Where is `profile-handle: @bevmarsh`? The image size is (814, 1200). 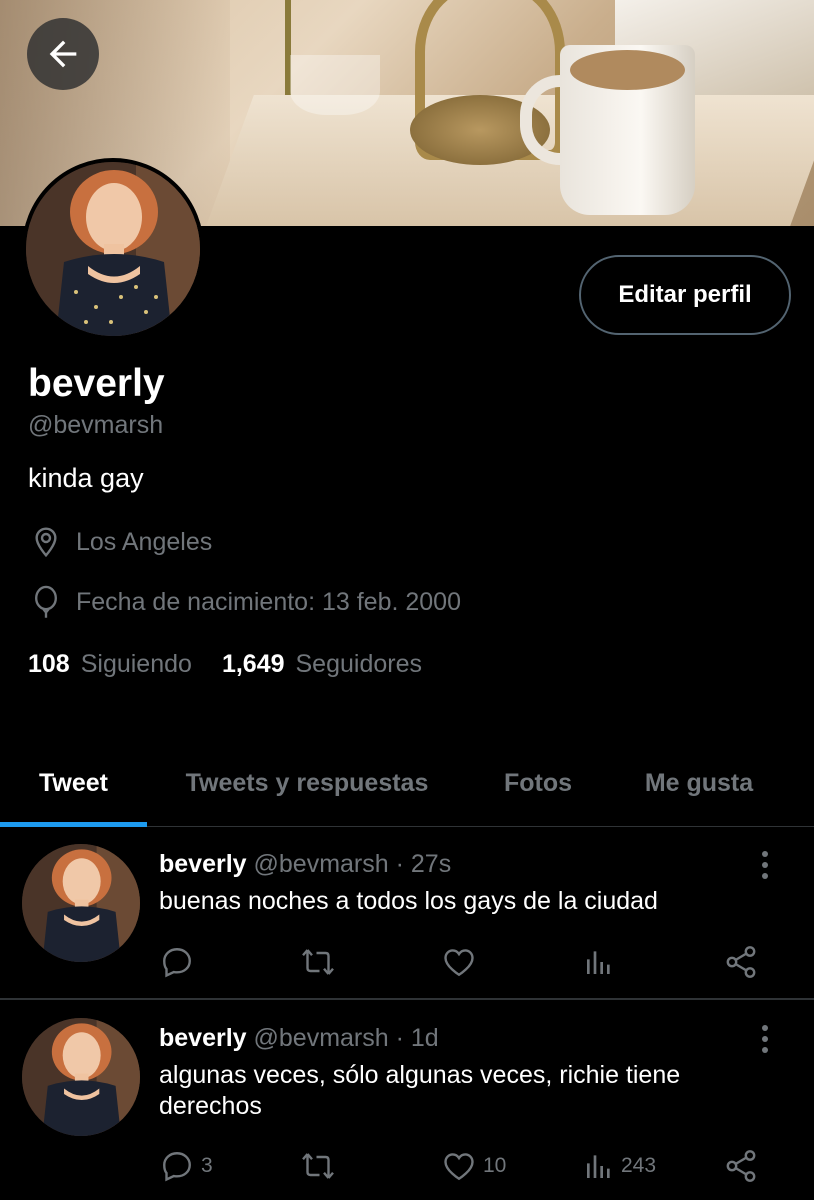
profile-handle: @bevmarsh is located at coordinates (96, 425).